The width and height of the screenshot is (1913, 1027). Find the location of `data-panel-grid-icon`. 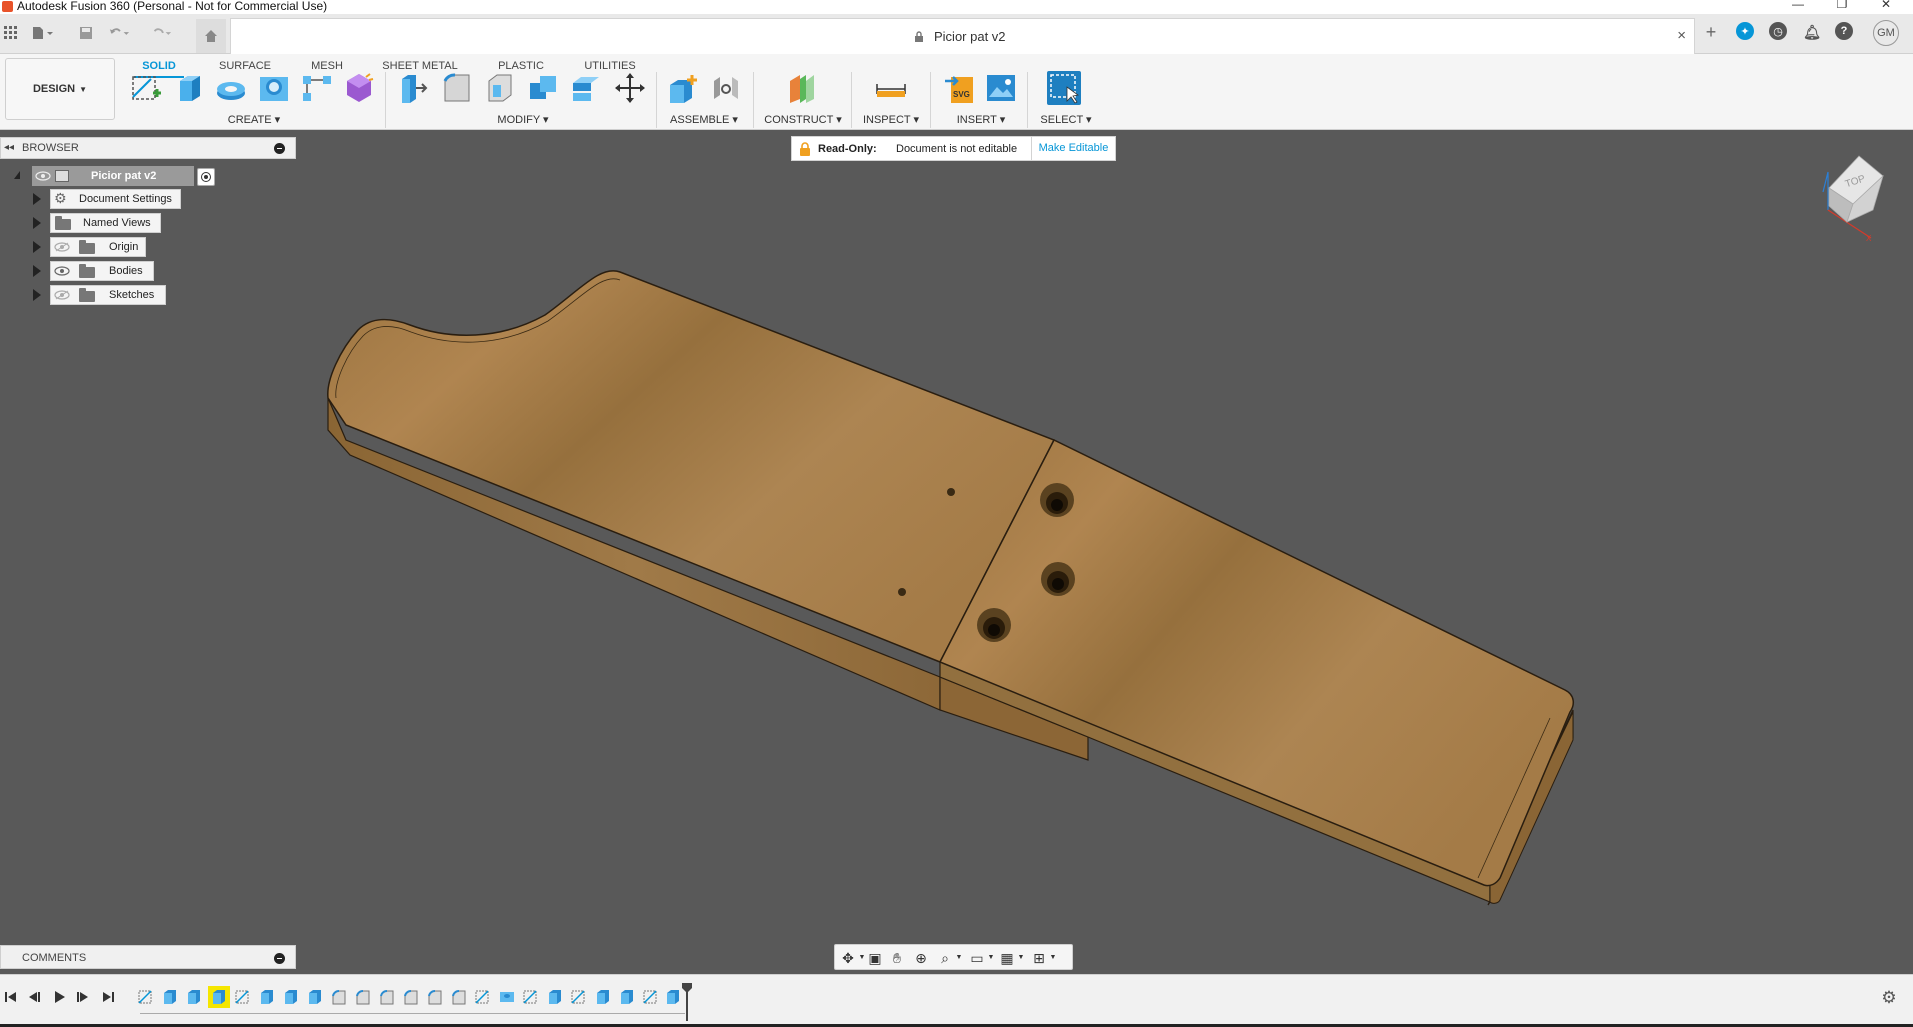

data-panel-grid-icon is located at coordinates (11, 33).